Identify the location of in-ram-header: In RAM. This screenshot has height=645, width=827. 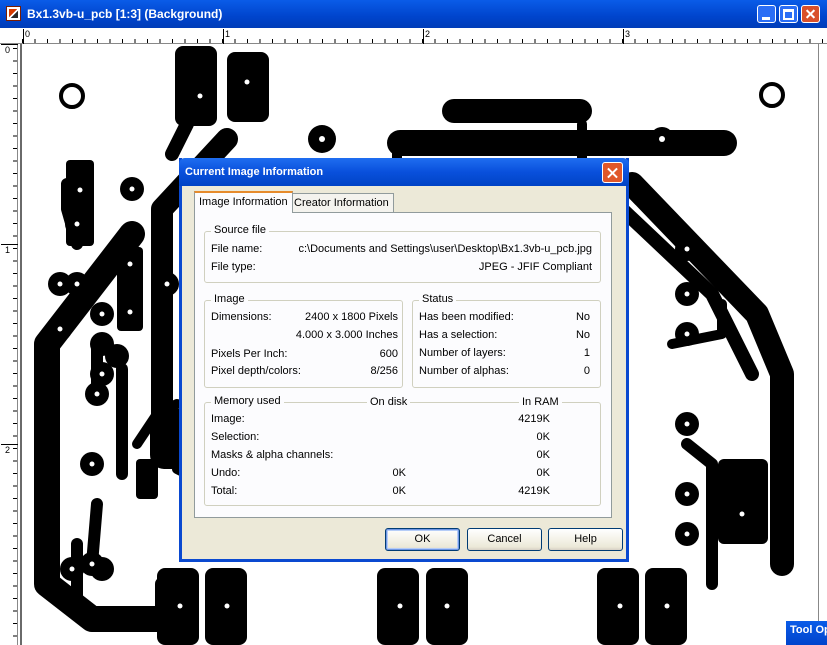
(540, 402).